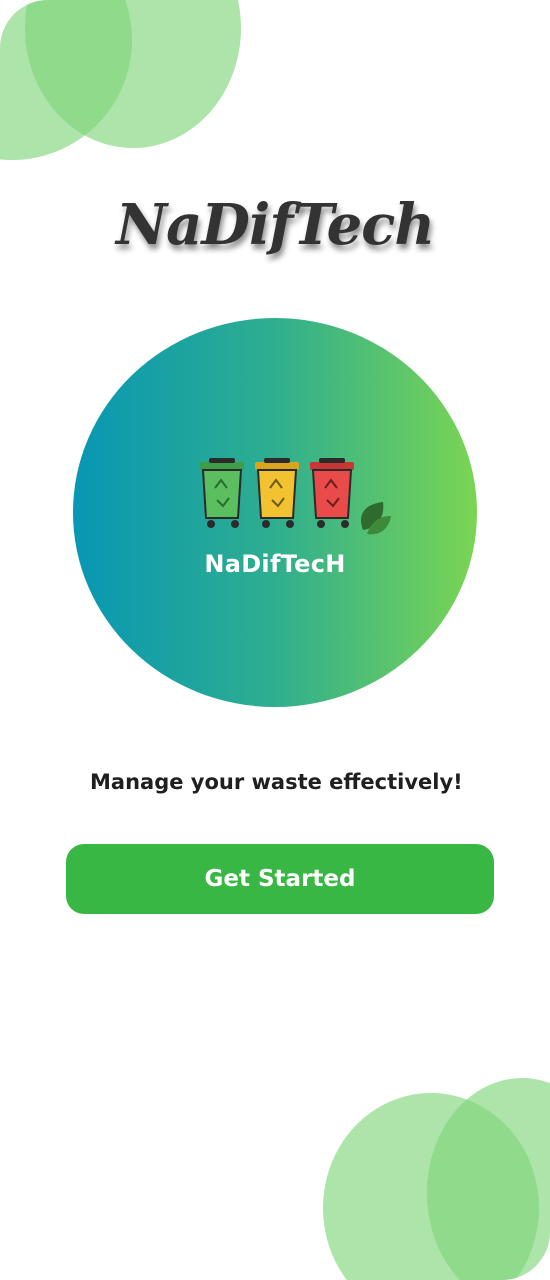 The width and height of the screenshot is (550, 1280). I want to click on yellow-bin-icon, so click(277, 493).